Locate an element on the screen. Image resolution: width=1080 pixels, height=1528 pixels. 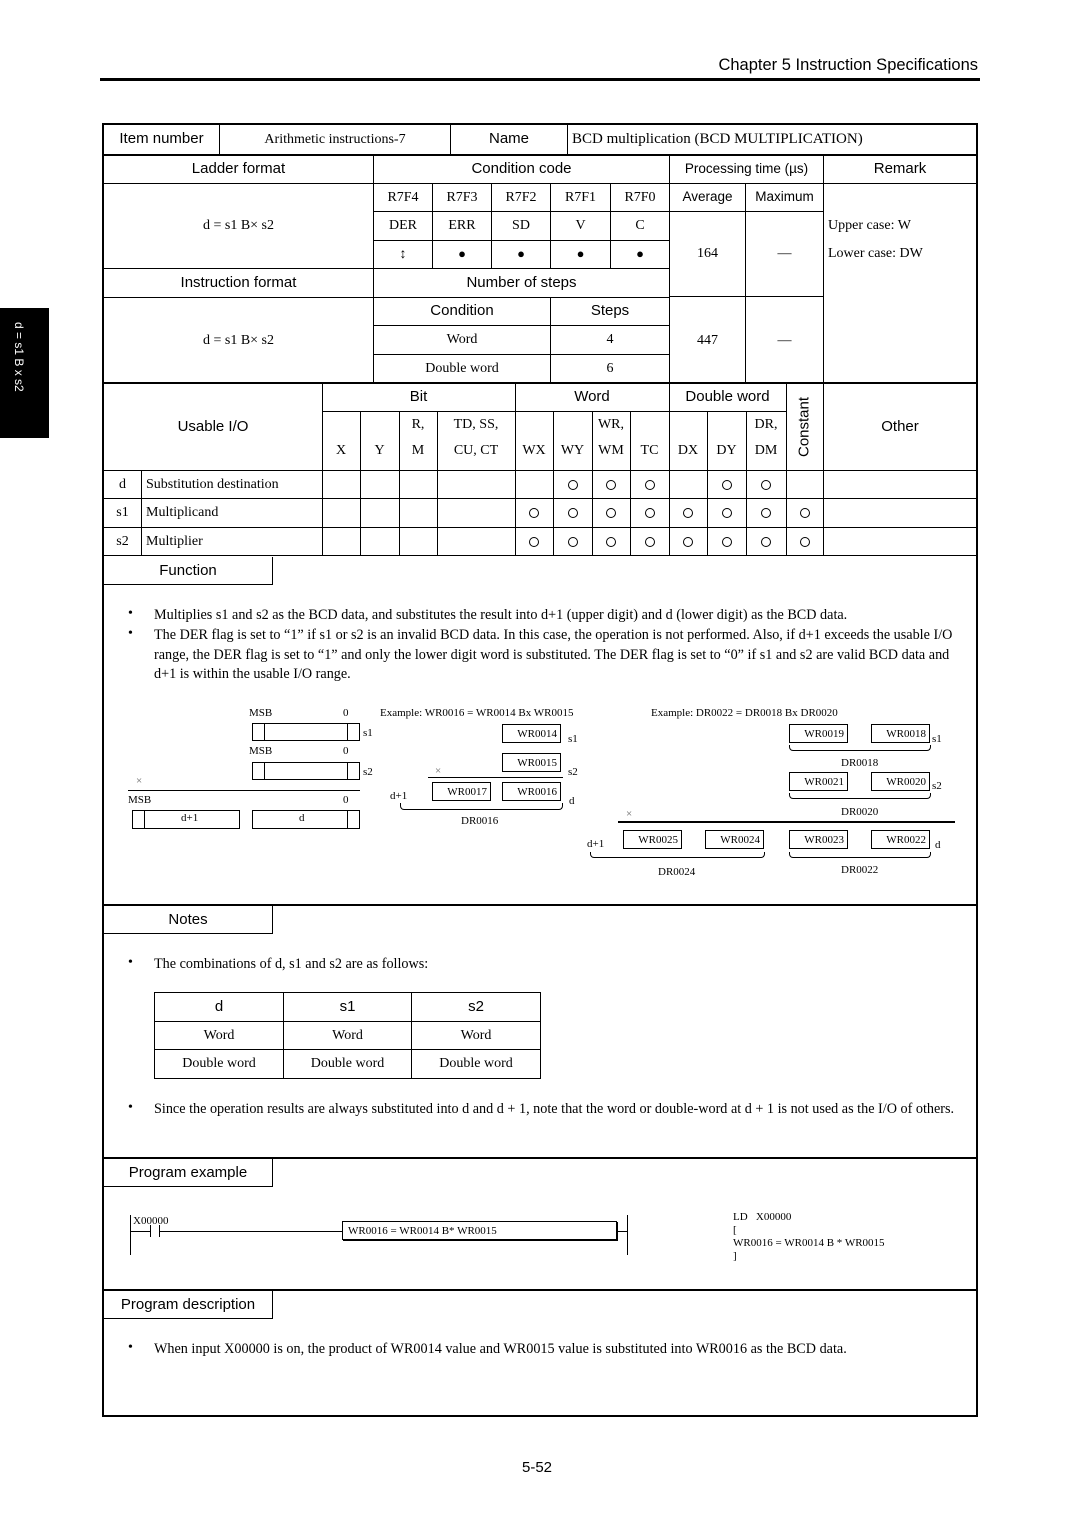
diagram-times-1: × is located at coordinates (139, 781).